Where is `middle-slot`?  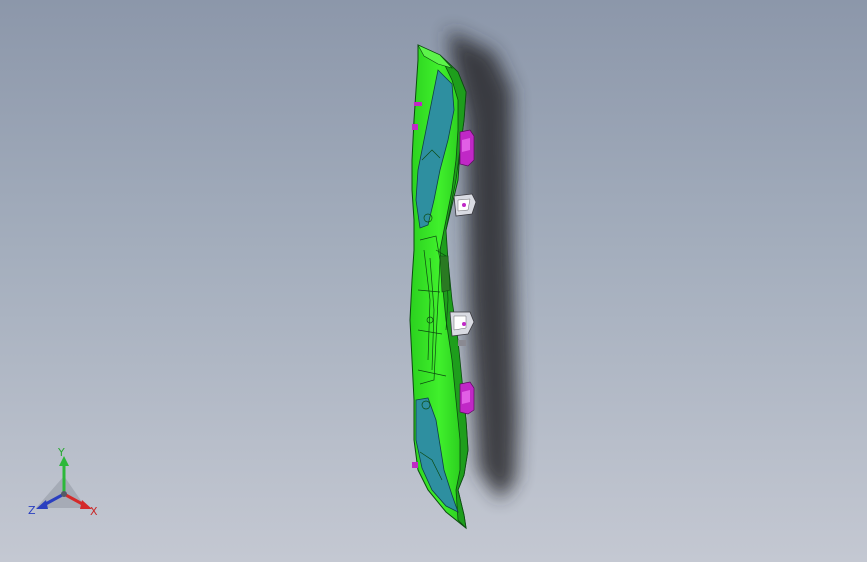
middle-slot is located at coordinates (445, 274).